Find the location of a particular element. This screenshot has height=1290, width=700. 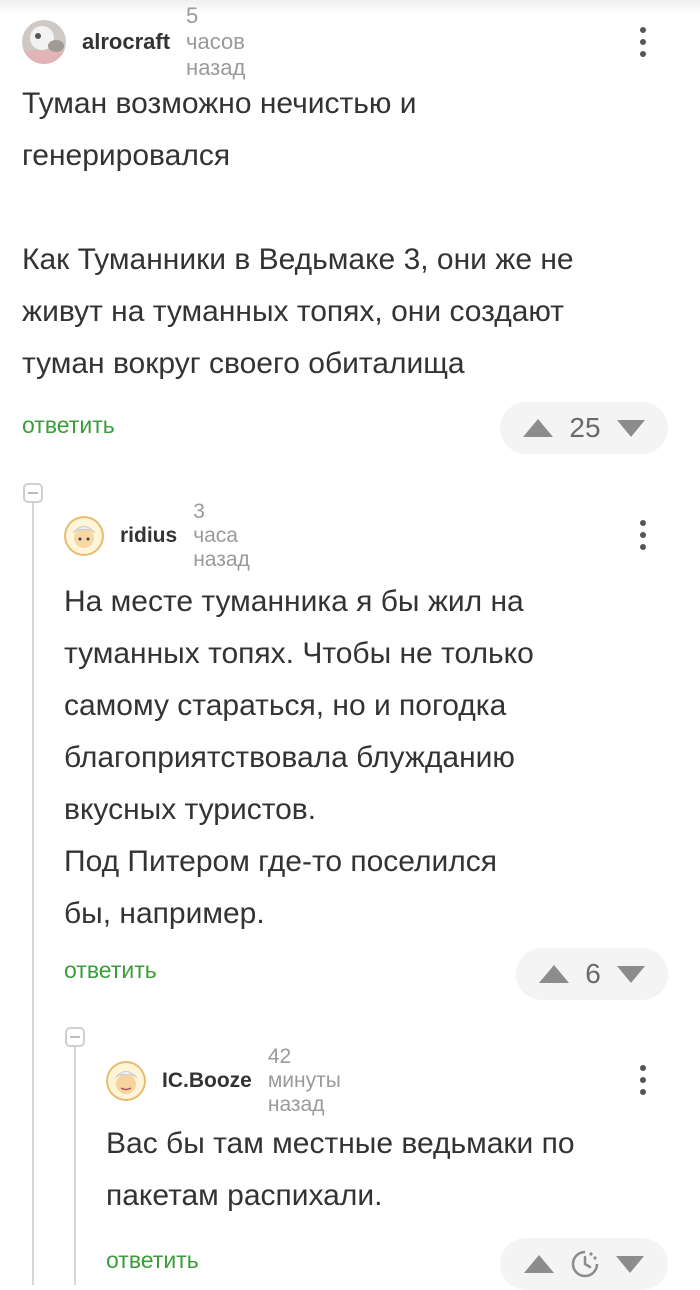

comment-header: alrocraft 5 часов назад is located at coordinates (133, 41).